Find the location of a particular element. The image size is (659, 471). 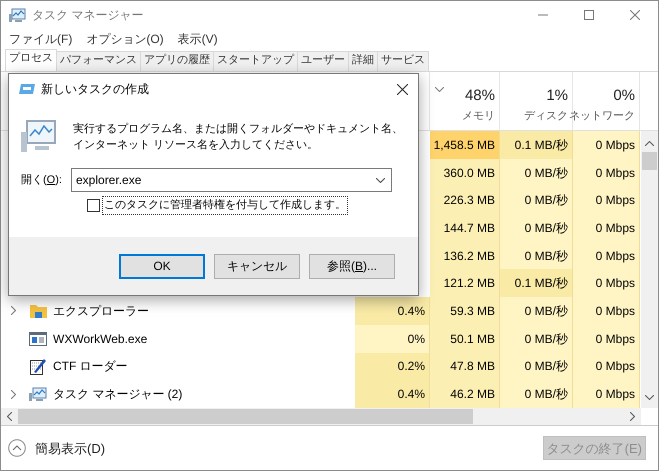

run-icon is located at coordinates (27, 89).